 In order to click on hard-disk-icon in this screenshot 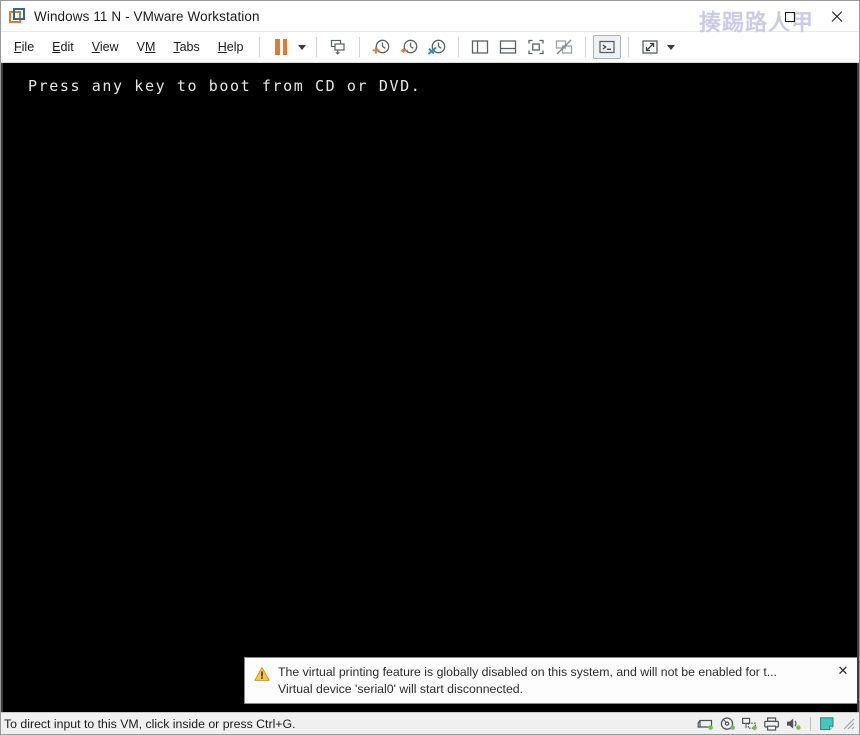, I will do `click(706, 724)`.